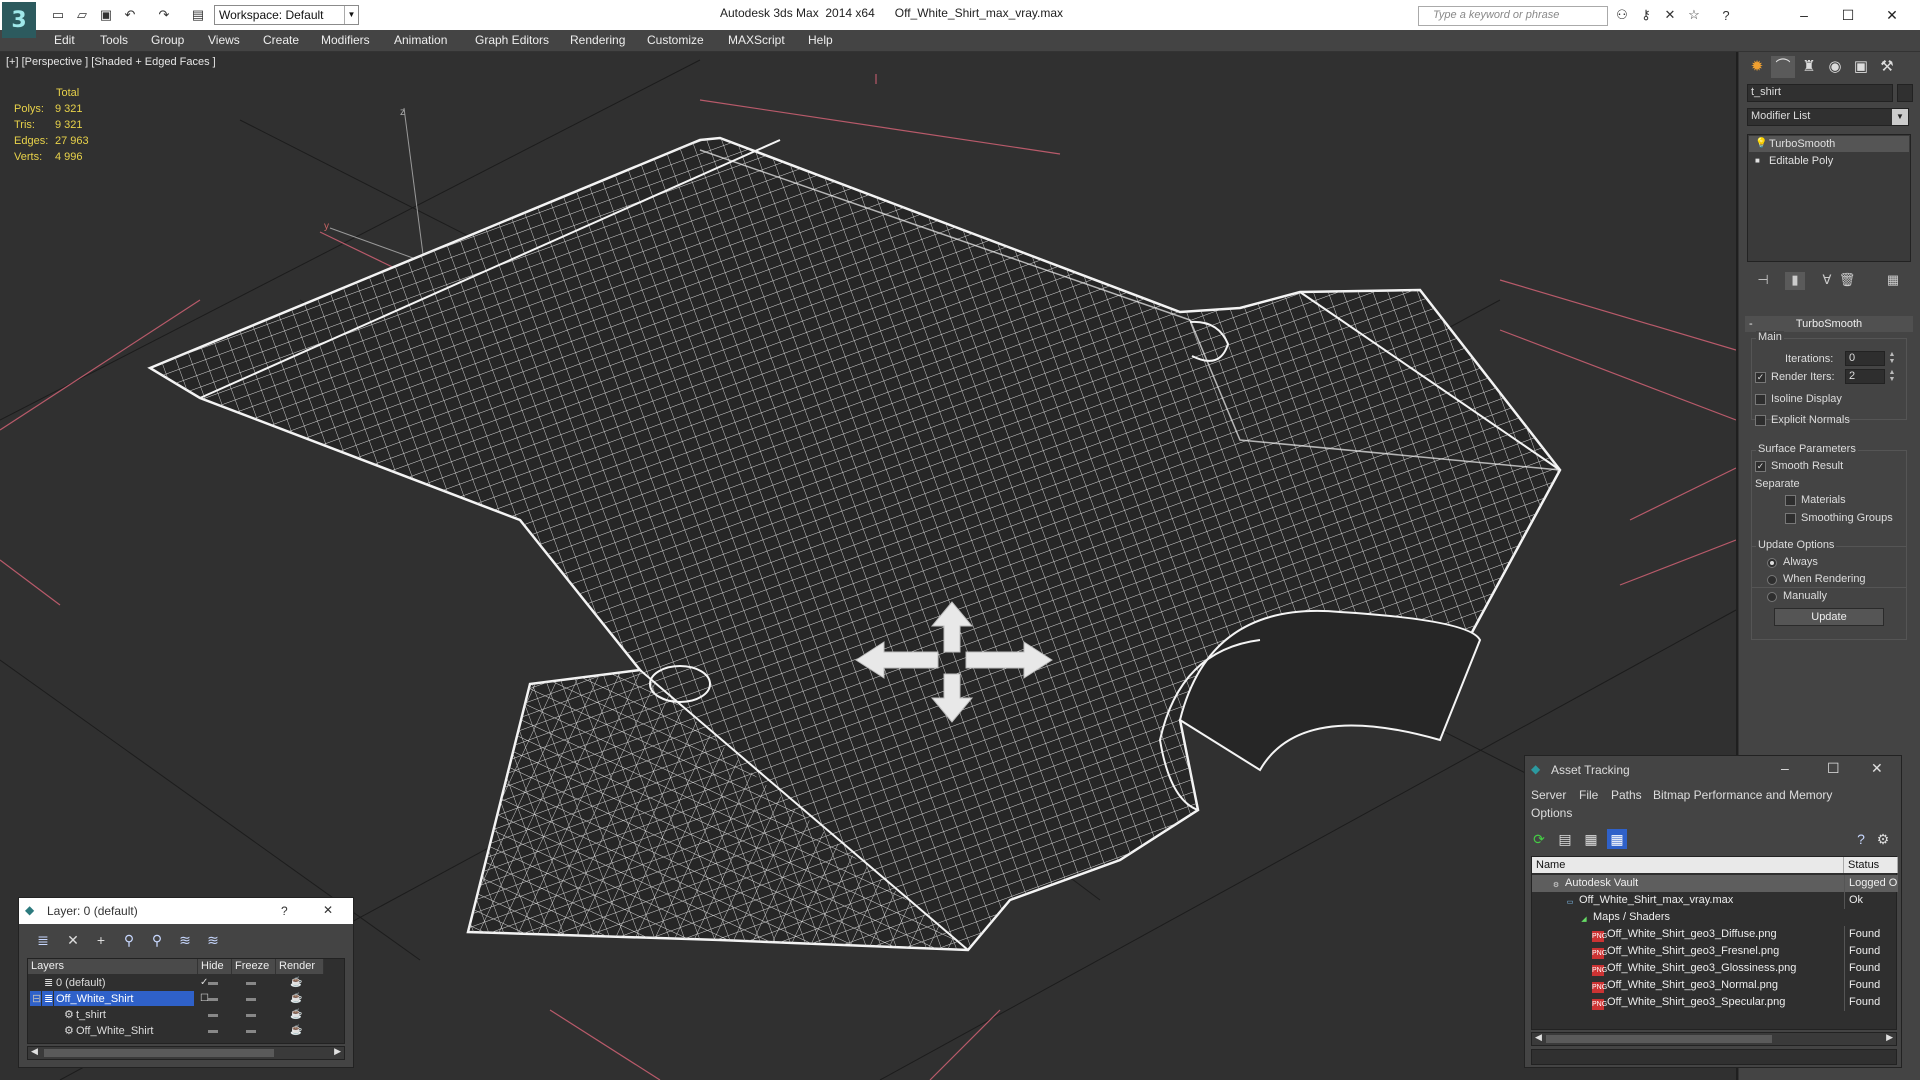  Describe the element at coordinates (1539, 839) in the screenshot. I see `refresh-icon: ⟳` at that location.